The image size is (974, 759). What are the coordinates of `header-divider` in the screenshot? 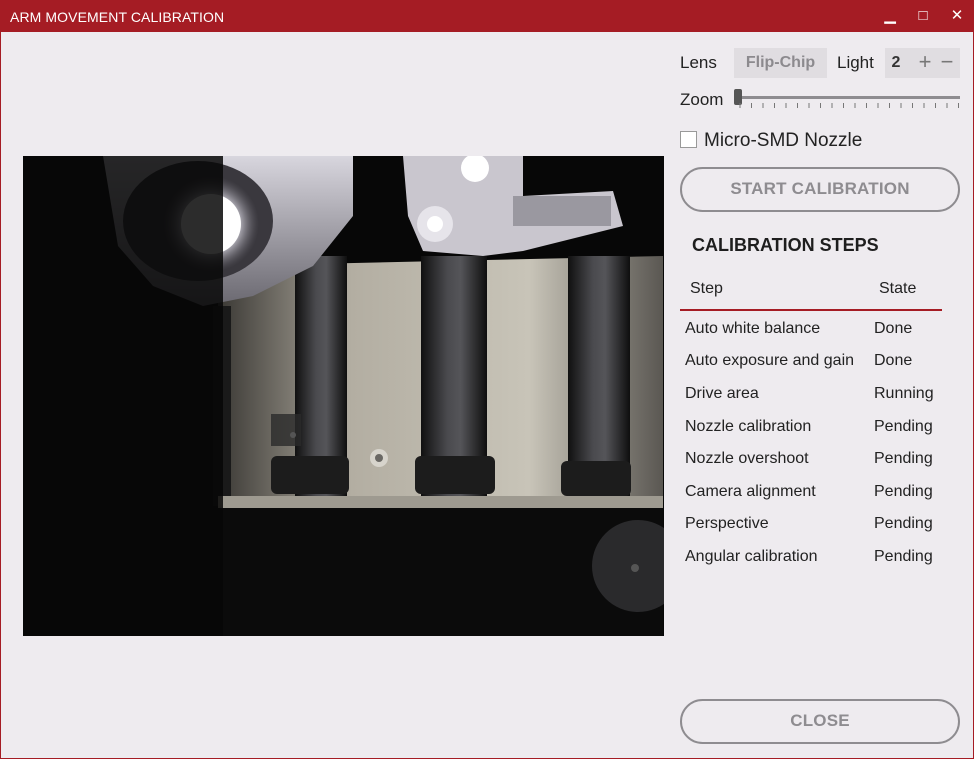 It's located at (811, 310).